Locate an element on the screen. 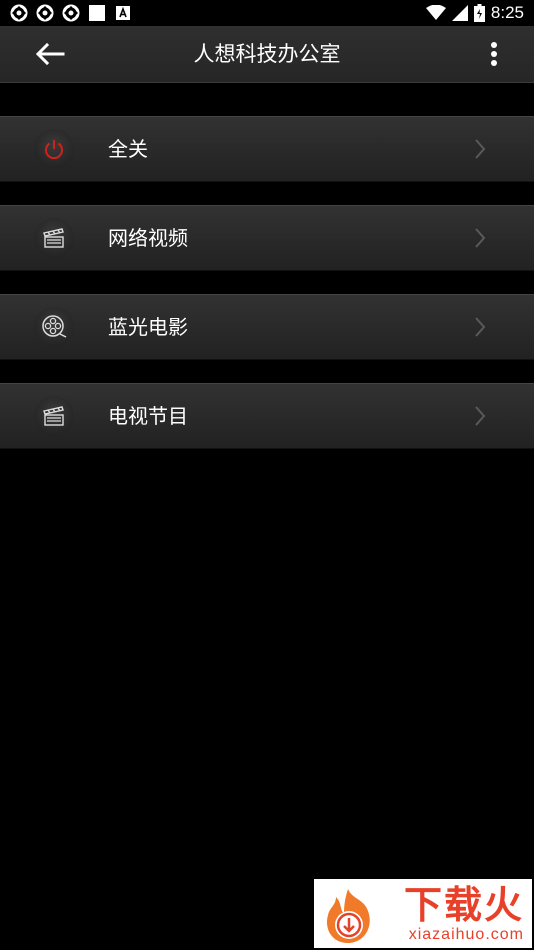 The image size is (534, 950). film-reel-icon is located at coordinates (54, 326).